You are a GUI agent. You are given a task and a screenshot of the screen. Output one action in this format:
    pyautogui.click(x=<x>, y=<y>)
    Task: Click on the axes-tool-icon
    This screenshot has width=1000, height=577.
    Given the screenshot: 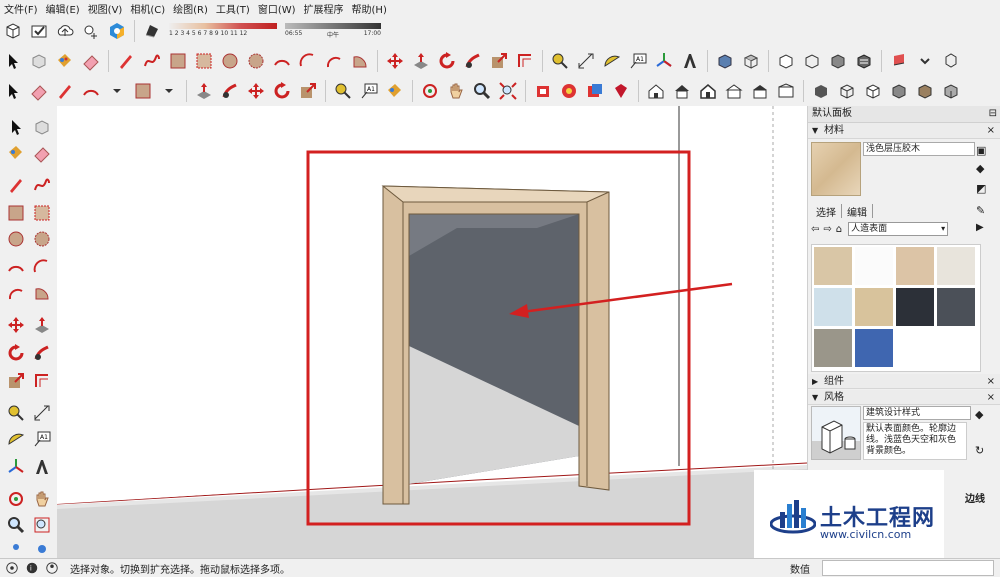 What is the action you would take?
    pyautogui.click(x=16, y=467)
    